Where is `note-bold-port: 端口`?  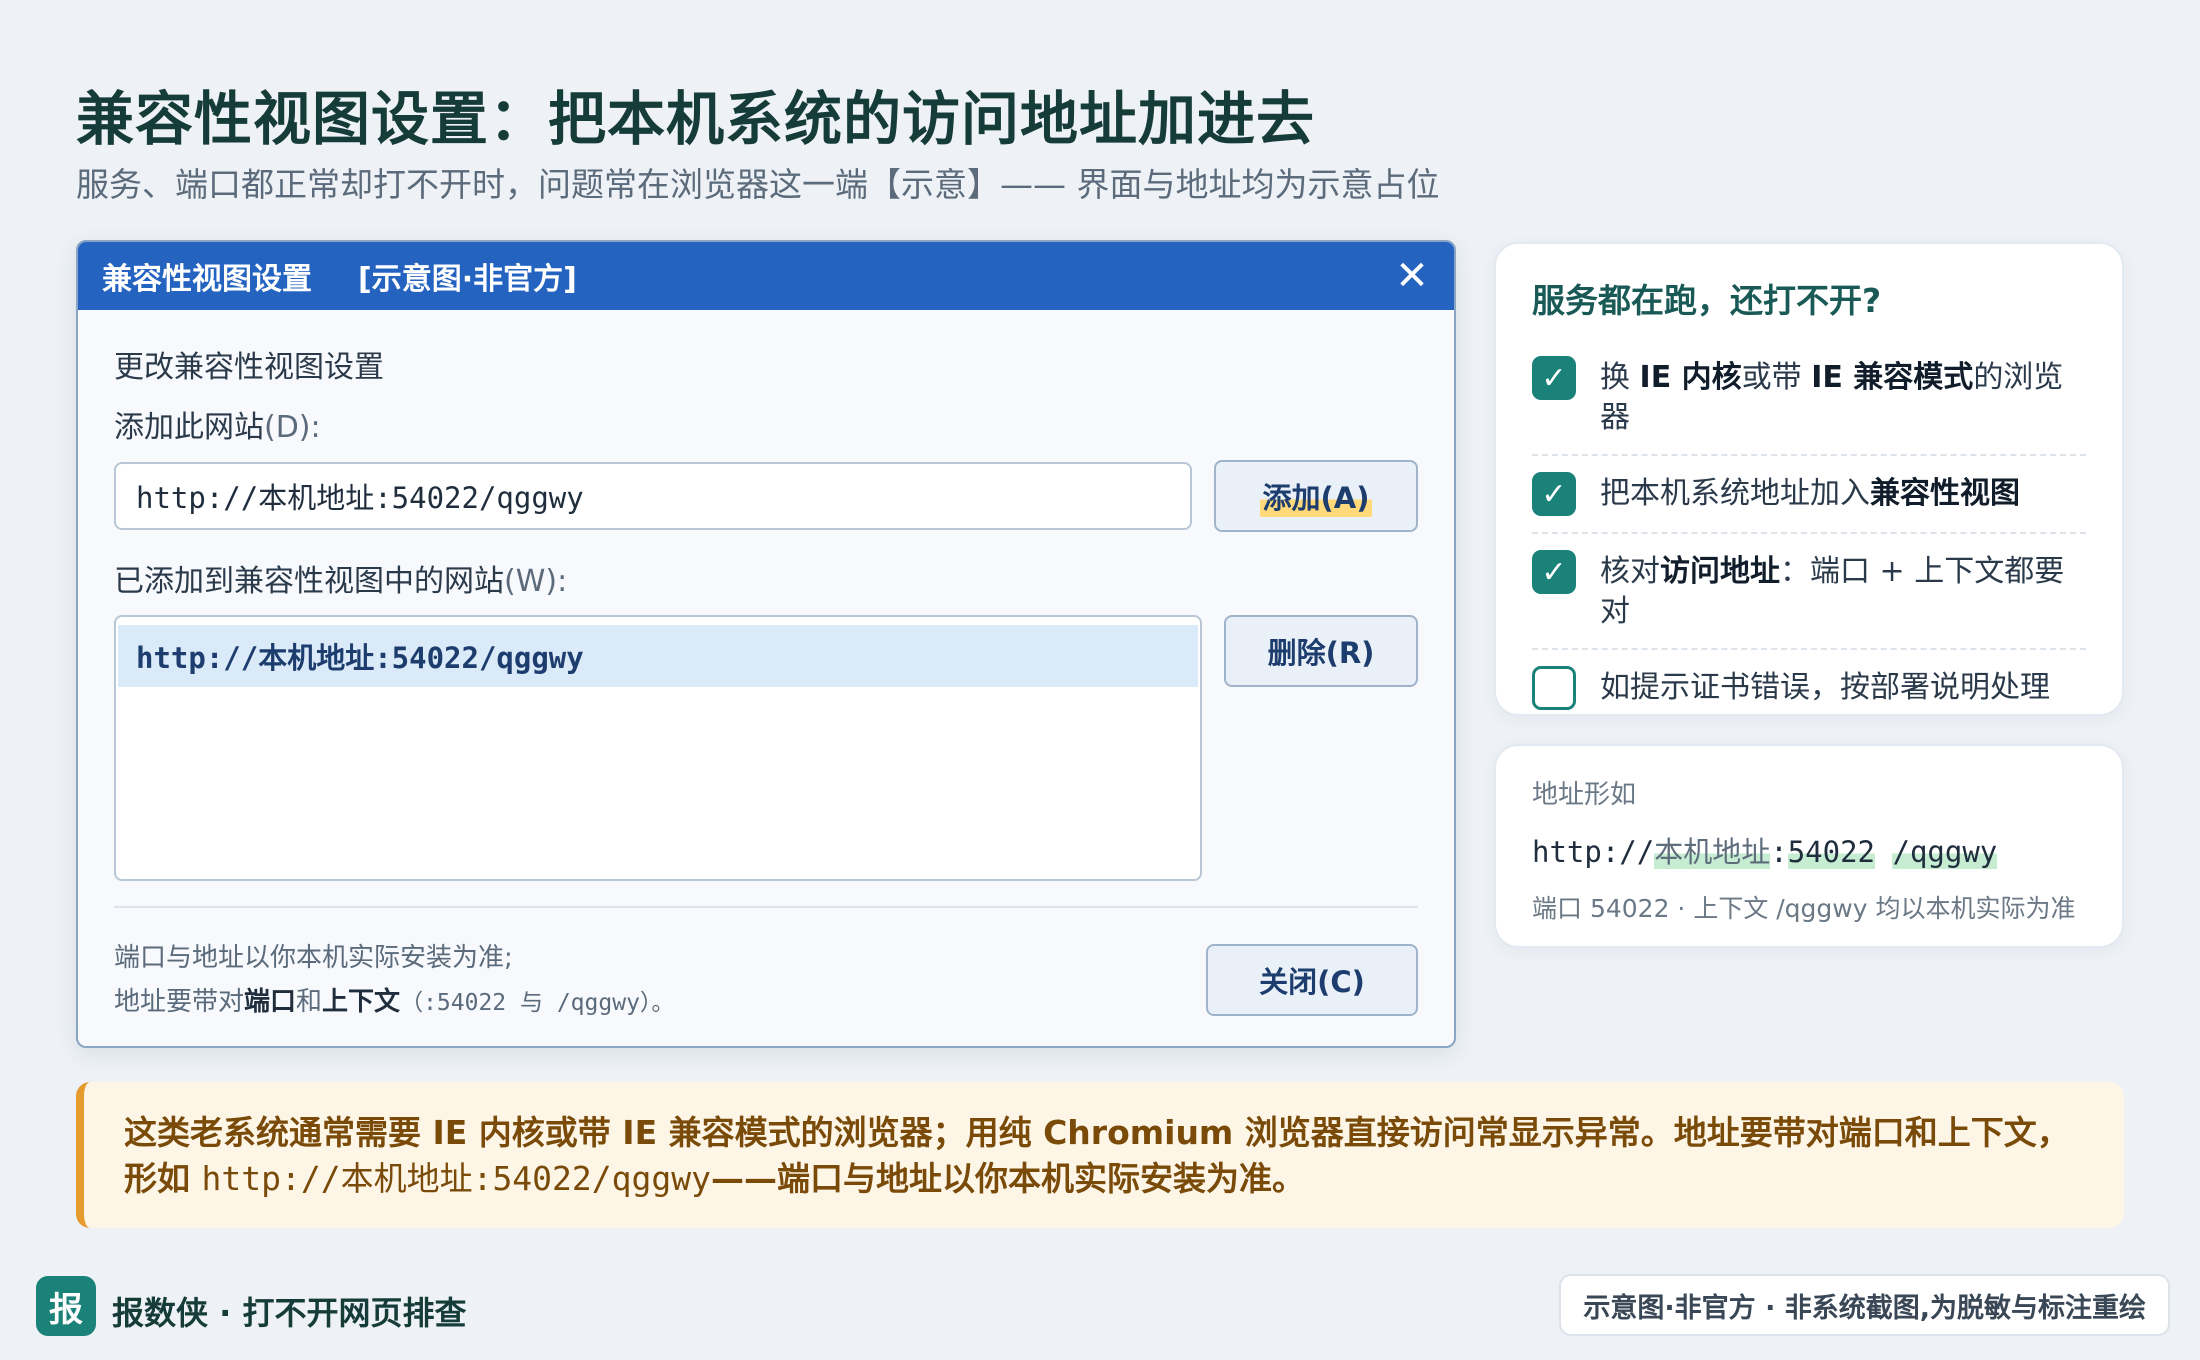
note-bold-port: 端口 is located at coordinates (270, 1002).